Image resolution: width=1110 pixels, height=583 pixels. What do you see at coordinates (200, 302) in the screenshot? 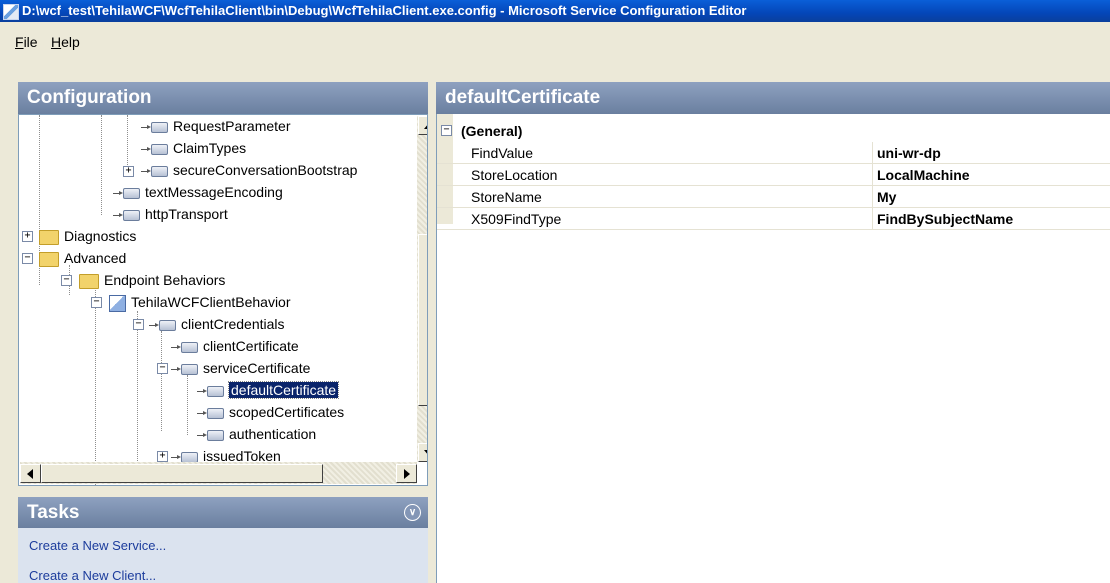
I see `tree-item-behavior: TehilaWCFClientBehavior` at bounding box center [200, 302].